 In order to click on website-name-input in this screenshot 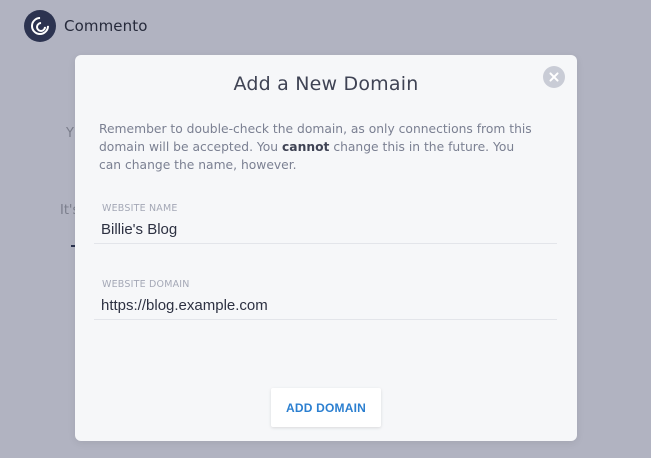, I will do `click(326, 229)`.